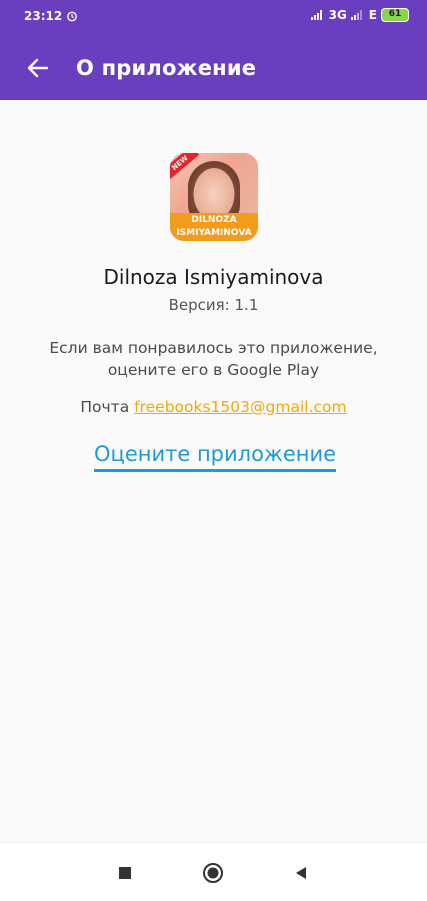 Image resolution: width=427 pixels, height=901 pixels. What do you see at coordinates (213, 277) in the screenshot?
I see `app-name: Dilnoza Ismiyaminova` at bounding box center [213, 277].